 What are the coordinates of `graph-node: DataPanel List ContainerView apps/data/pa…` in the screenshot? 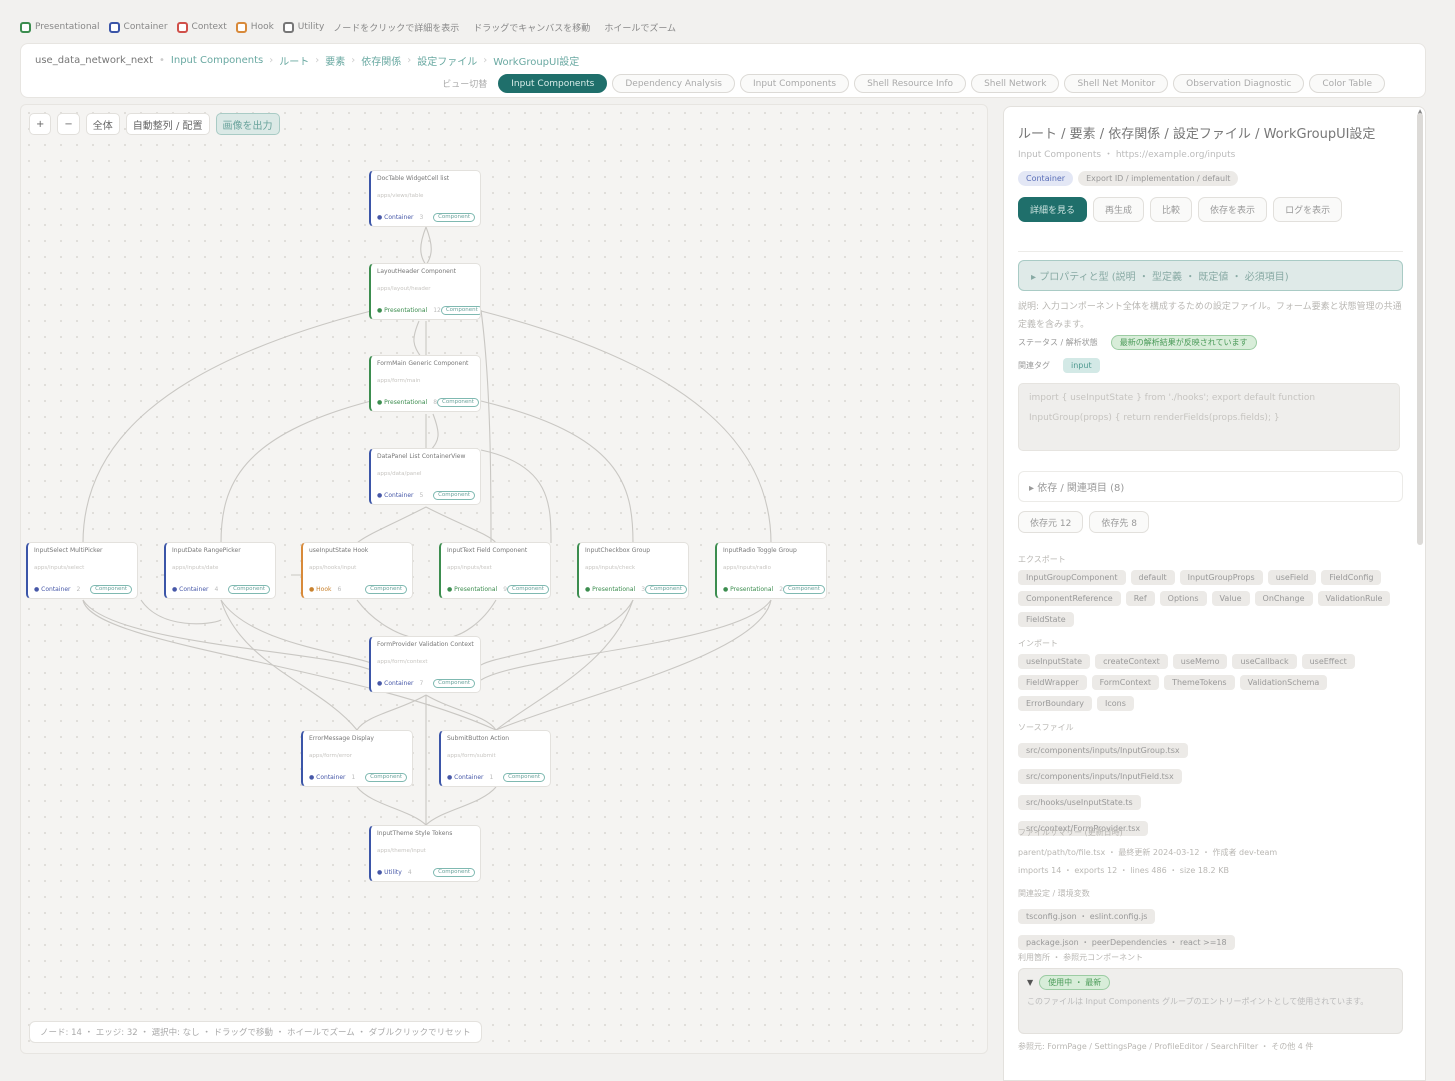 It's located at (425, 476).